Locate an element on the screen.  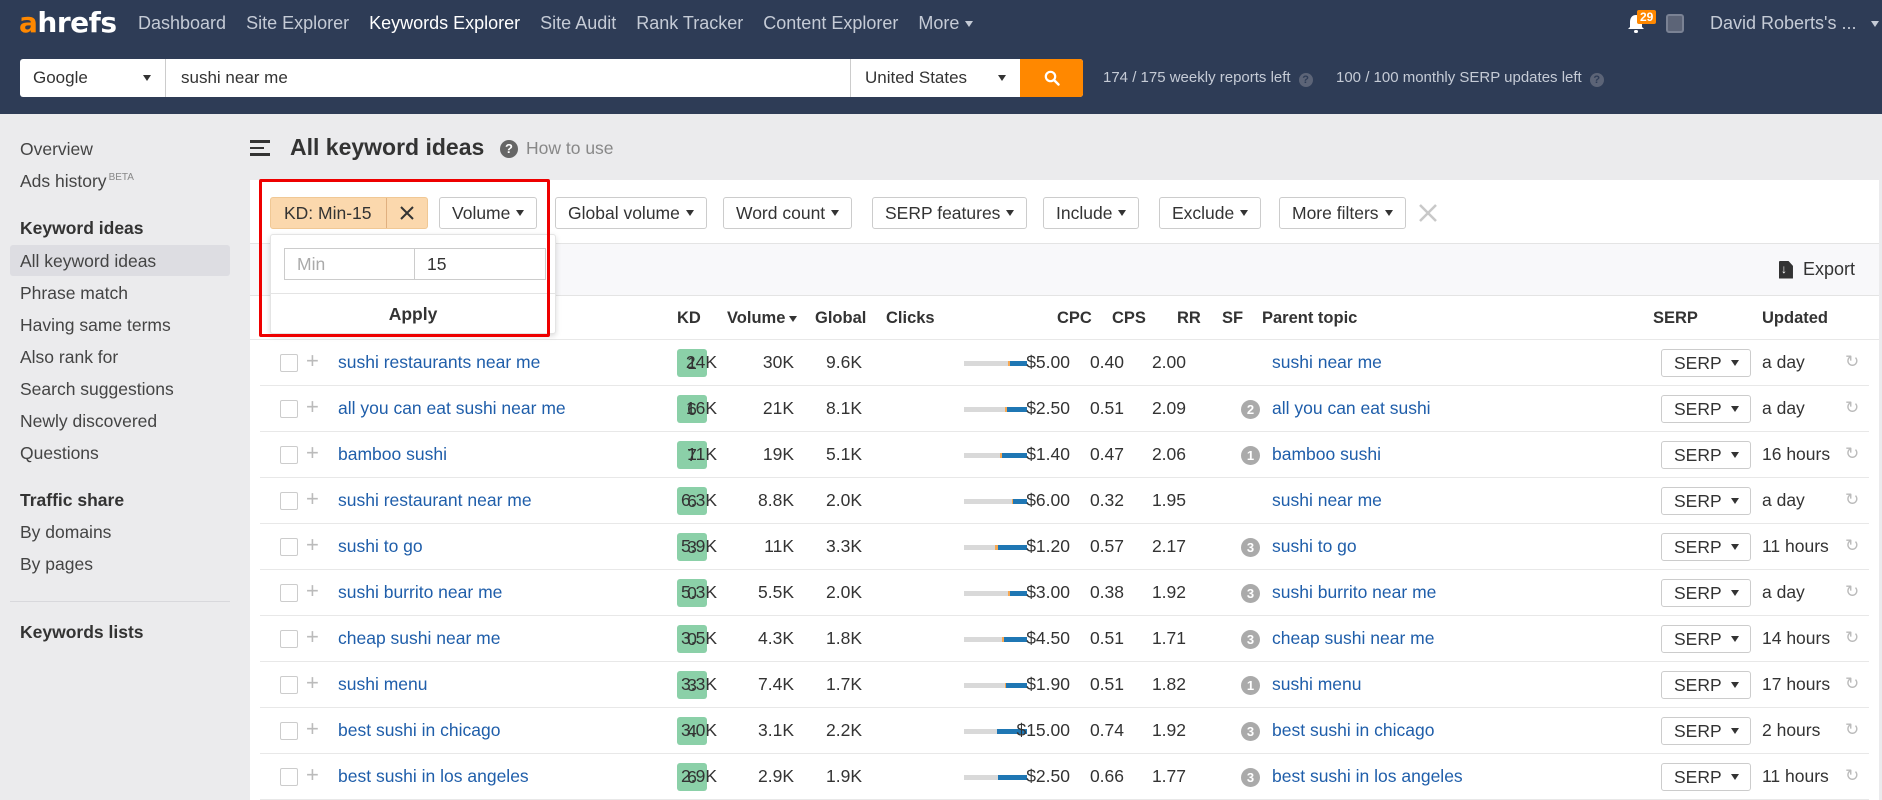
column-header-rr: RR is located at coordinates (1189, 318).